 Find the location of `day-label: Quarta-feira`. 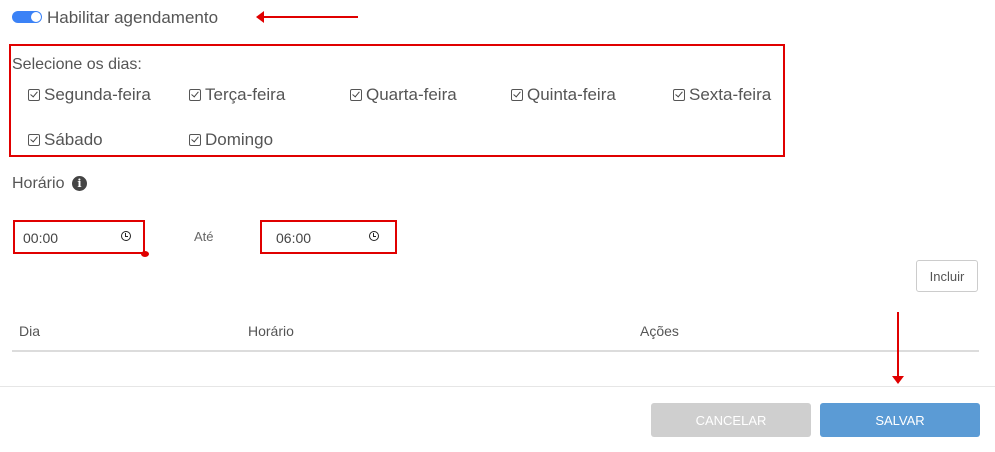

day-label: Quarta-feira is located at coordinates (411, 94).